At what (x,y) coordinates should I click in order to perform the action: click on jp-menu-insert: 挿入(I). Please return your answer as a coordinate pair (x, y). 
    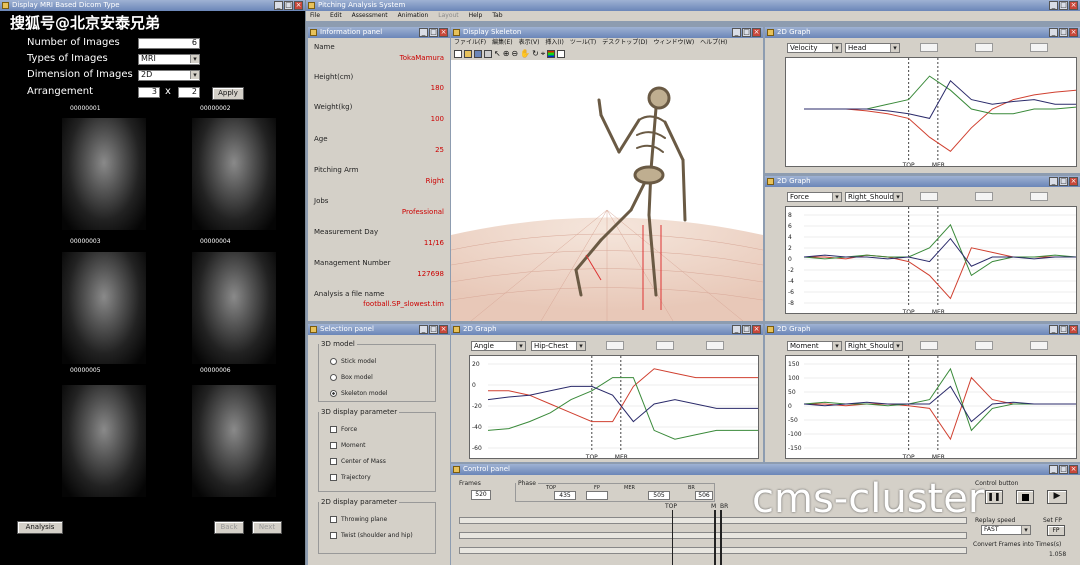
    Looking at the image, I should click on (554, 43).